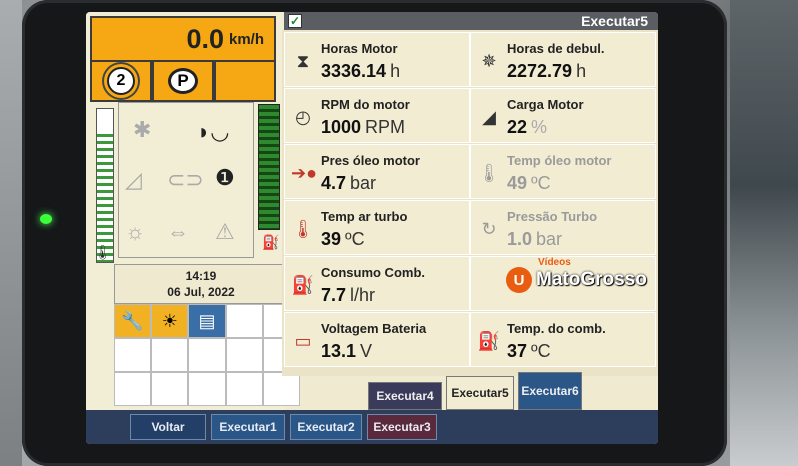 This screenshot has width=798, height=466. Describe the element at coordinates (614, 21) in the screenshot. I see `window-title: Executar5` at that location.